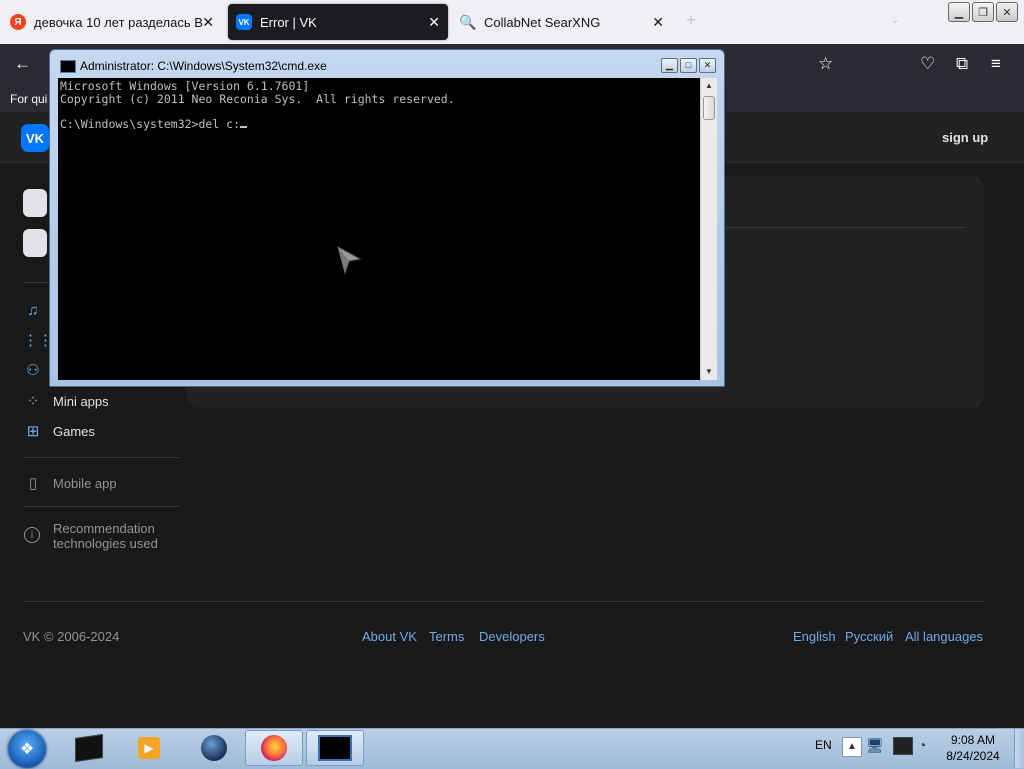 The height and width of the screenshot is (769, 1024). I want to click on cmd-icon, so click(335, 748).